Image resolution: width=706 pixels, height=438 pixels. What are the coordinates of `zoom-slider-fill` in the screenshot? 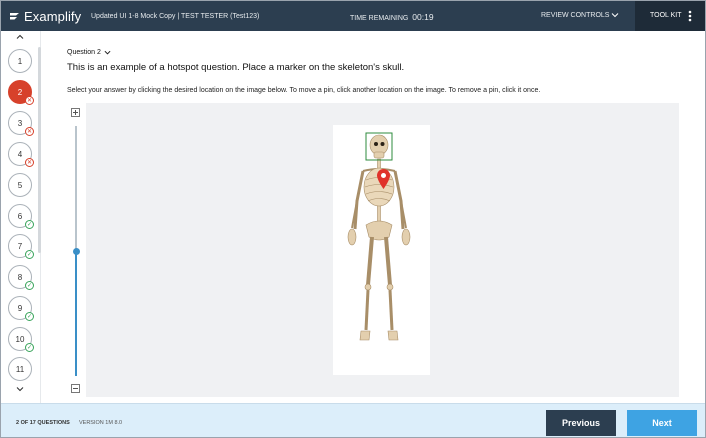 It's located at (76, 313).